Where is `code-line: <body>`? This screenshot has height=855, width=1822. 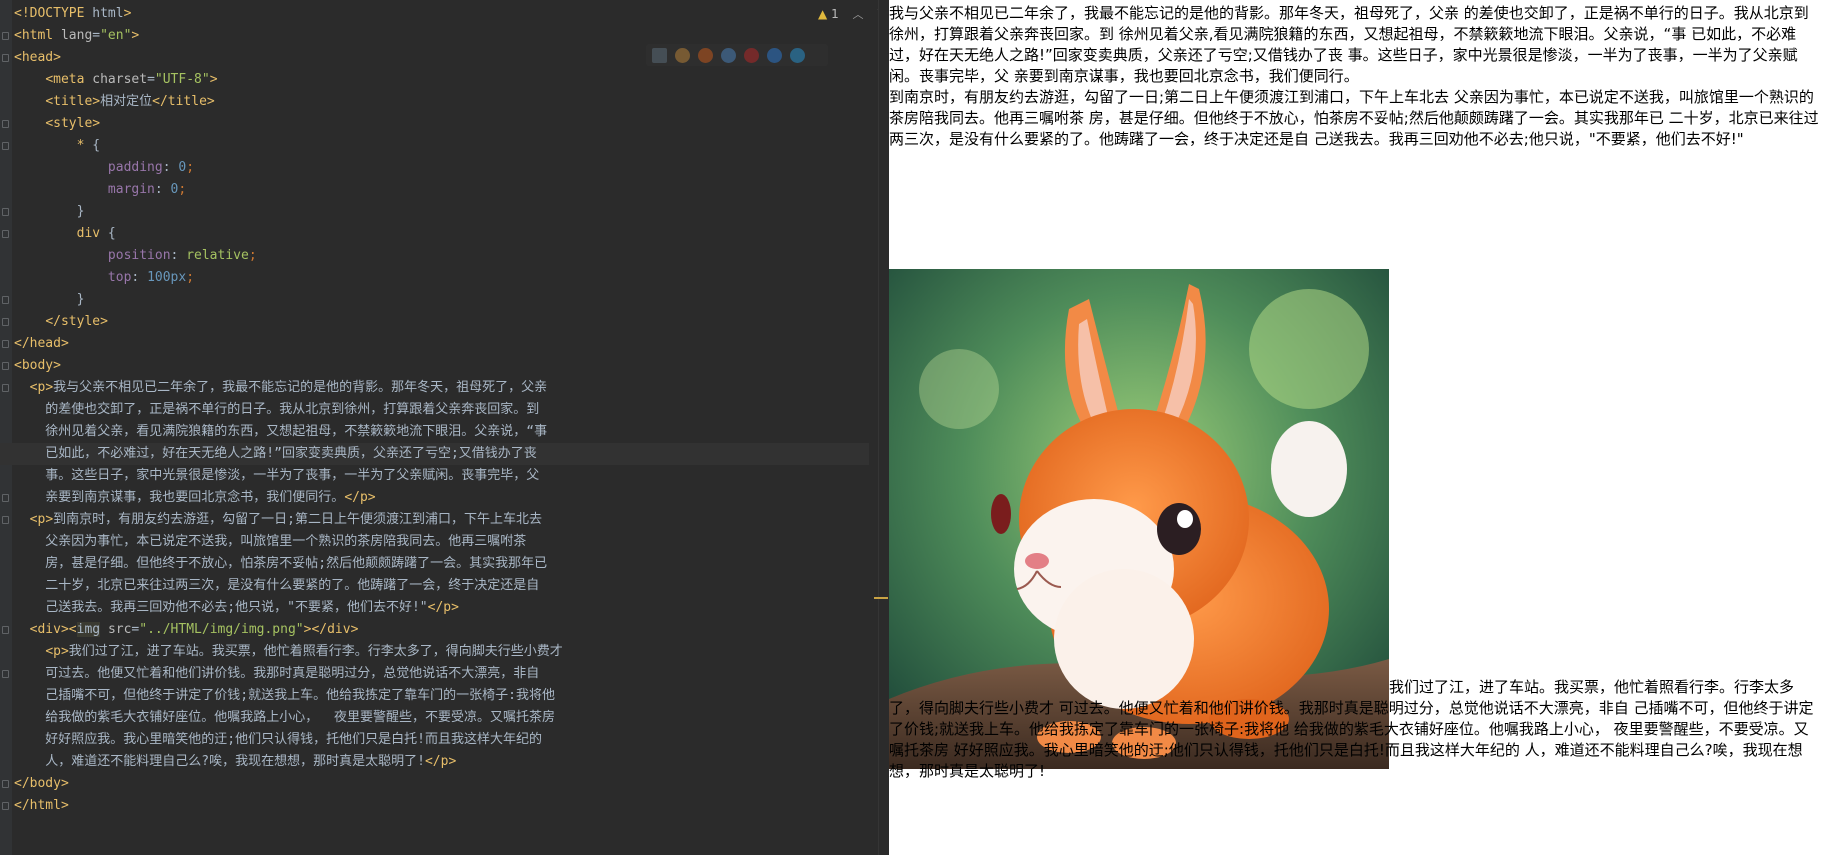 code-line: <body> is located at coordinates (435, 366).